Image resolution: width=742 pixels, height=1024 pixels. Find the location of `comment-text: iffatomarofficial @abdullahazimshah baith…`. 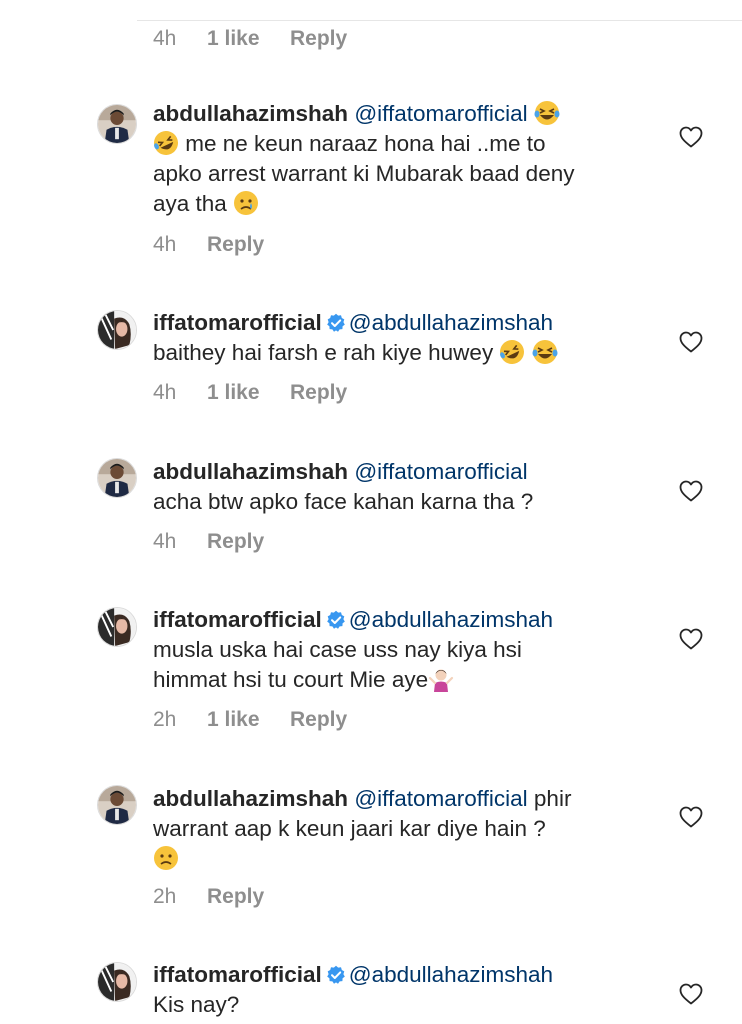

comment-text: iffatomarofficial @abdullahazimshah baith… is located at coordinates (403, 338).